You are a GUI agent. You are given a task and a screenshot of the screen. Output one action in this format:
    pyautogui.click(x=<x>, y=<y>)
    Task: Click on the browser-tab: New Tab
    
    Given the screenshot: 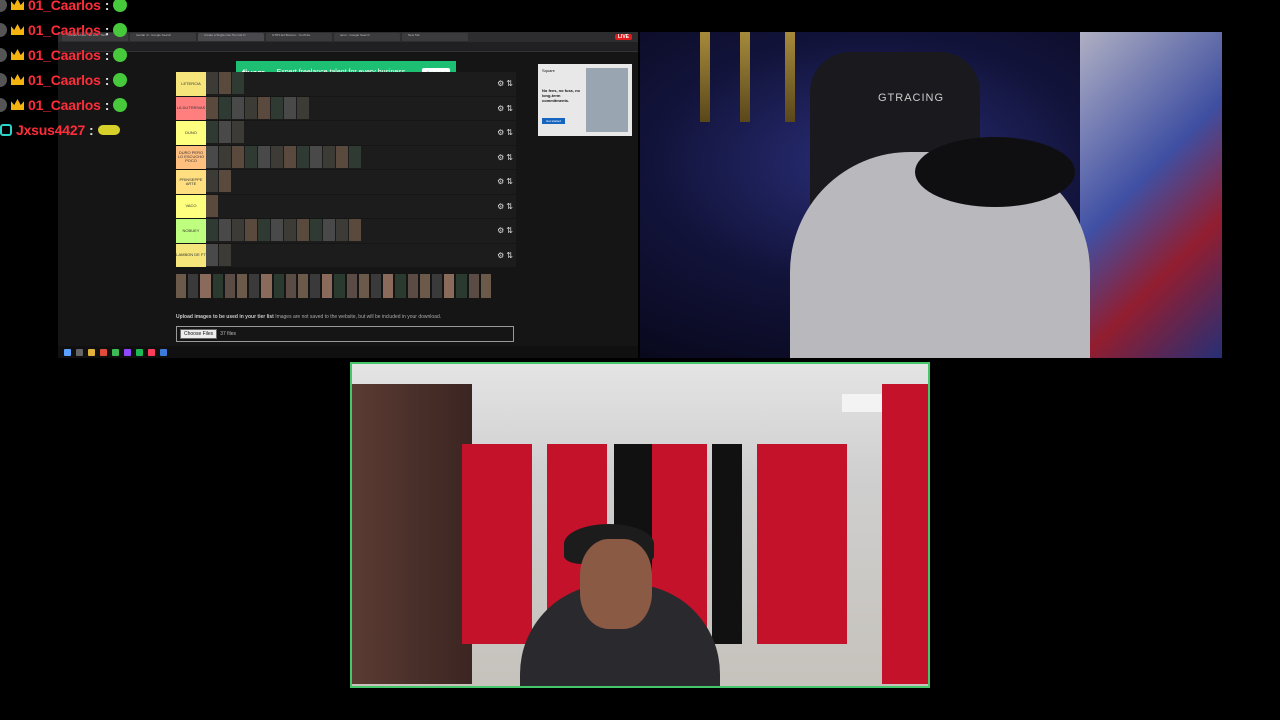 What is the action you would take?
    pyautogui.click(x=435, y=37)
    